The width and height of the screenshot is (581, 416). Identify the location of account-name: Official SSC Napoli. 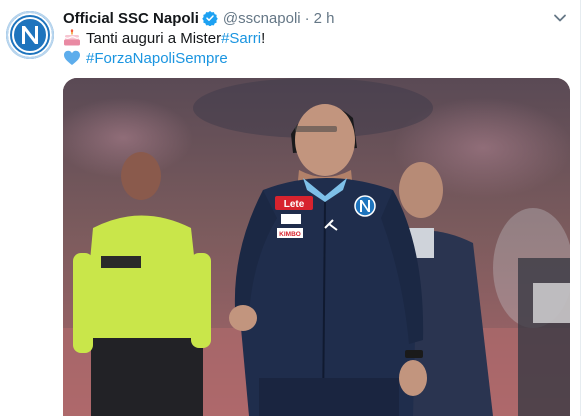
(131, 18).